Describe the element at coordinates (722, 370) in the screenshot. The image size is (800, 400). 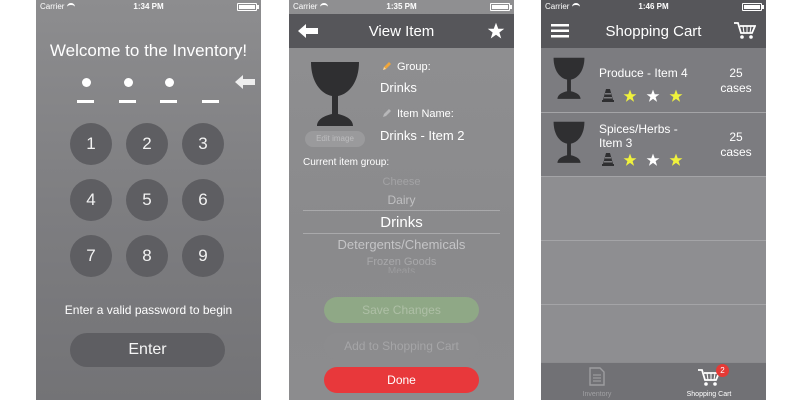
I see `cart-badge: 2` at that location.